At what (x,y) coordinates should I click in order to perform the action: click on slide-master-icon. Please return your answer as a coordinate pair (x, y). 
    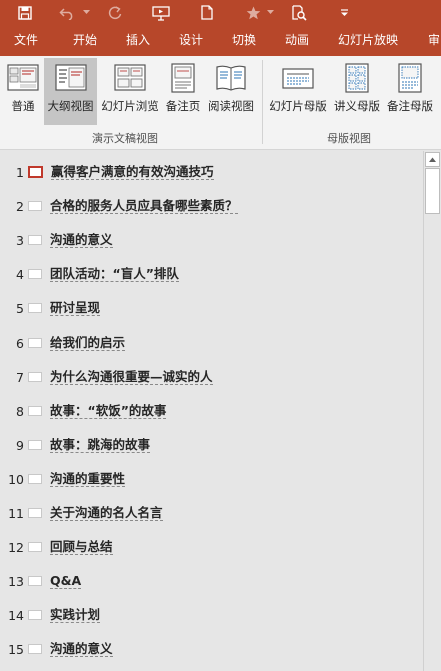
    Looking at the image, I should click on (298, 78).